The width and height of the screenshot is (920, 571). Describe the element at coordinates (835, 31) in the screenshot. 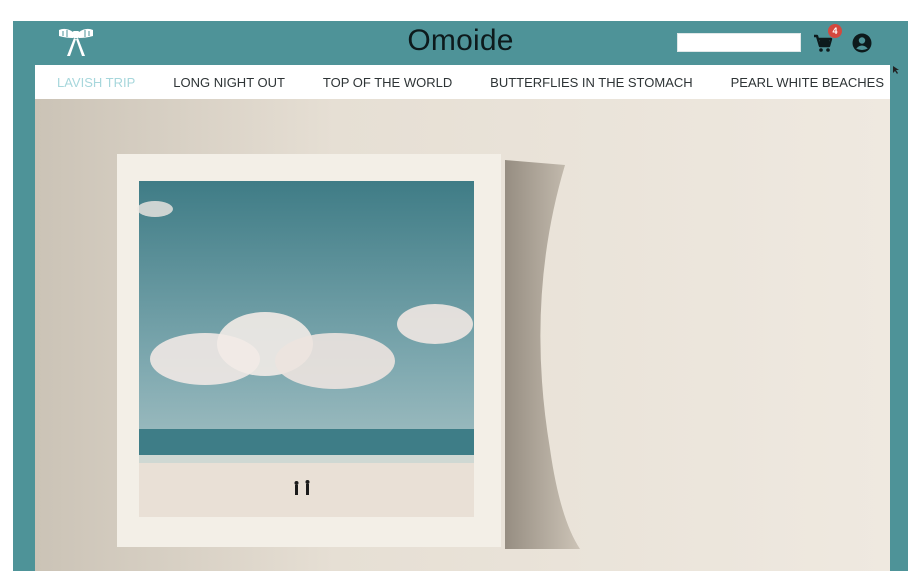

I see `cart-count-badge: 4` at that location.